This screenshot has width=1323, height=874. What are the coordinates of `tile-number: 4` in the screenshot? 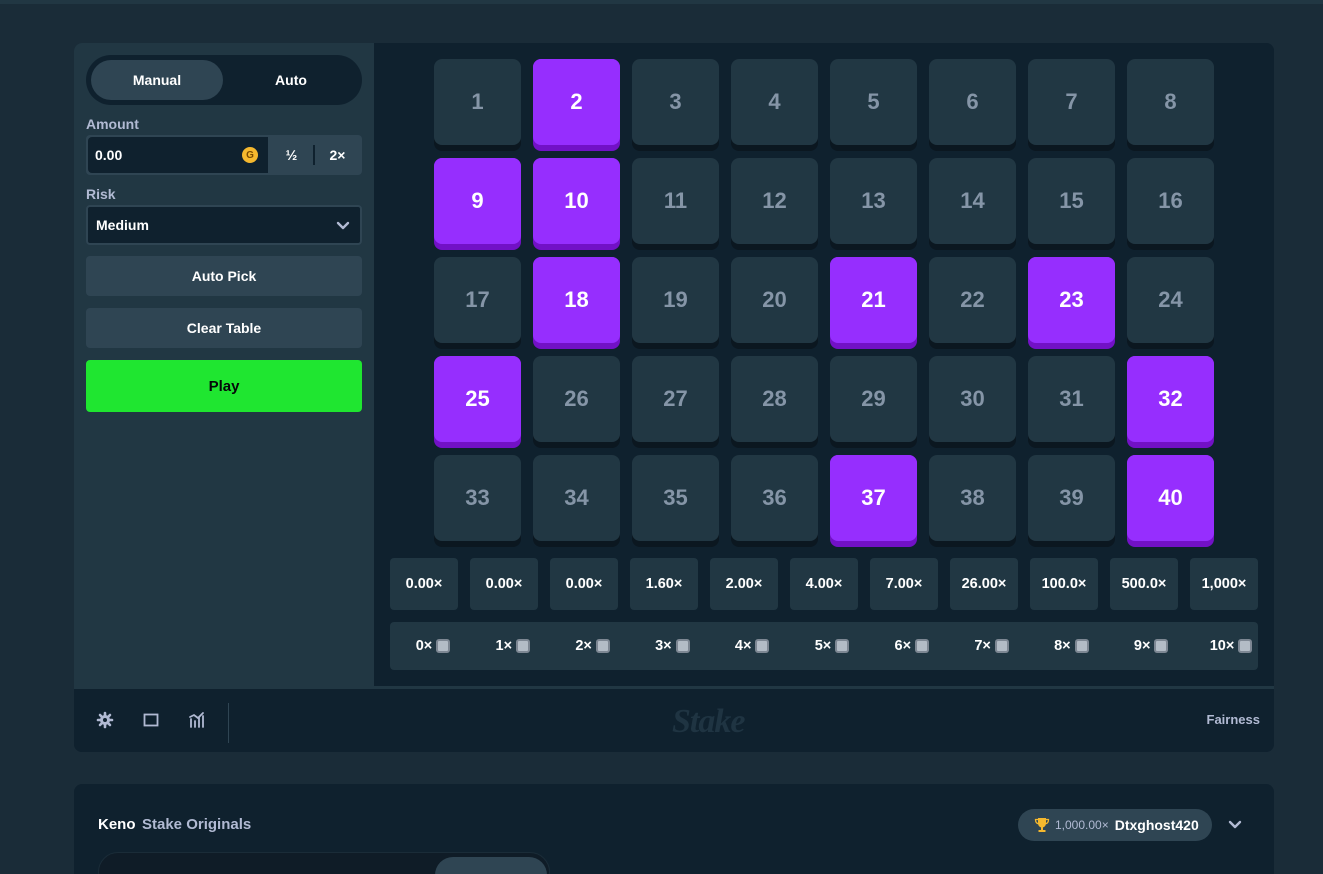 It's located at (774, 102).